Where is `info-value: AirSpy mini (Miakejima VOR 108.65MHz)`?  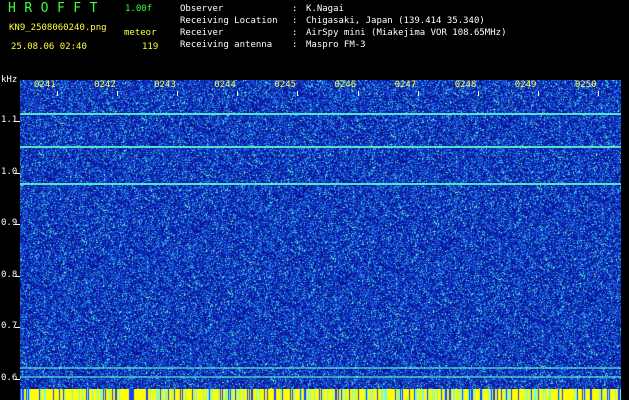 info-value: AirSpy mini (Miakejima VOR 108.65MHz) is located at coordinates (406, 33).